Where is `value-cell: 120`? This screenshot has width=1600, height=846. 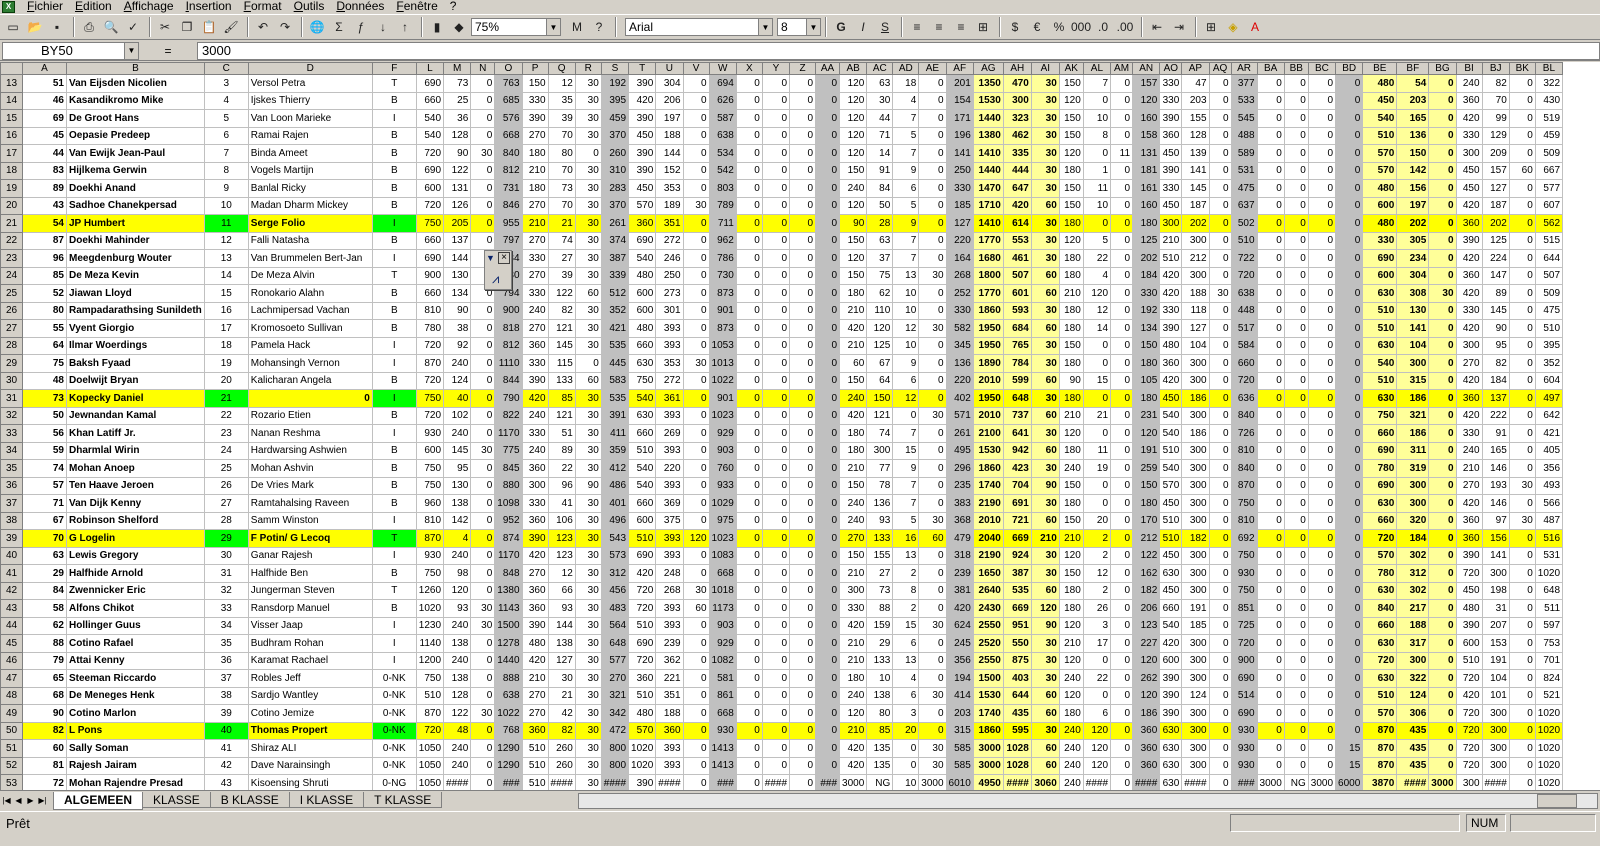 value-cell: 120 is located at coordinates (1097, 748).